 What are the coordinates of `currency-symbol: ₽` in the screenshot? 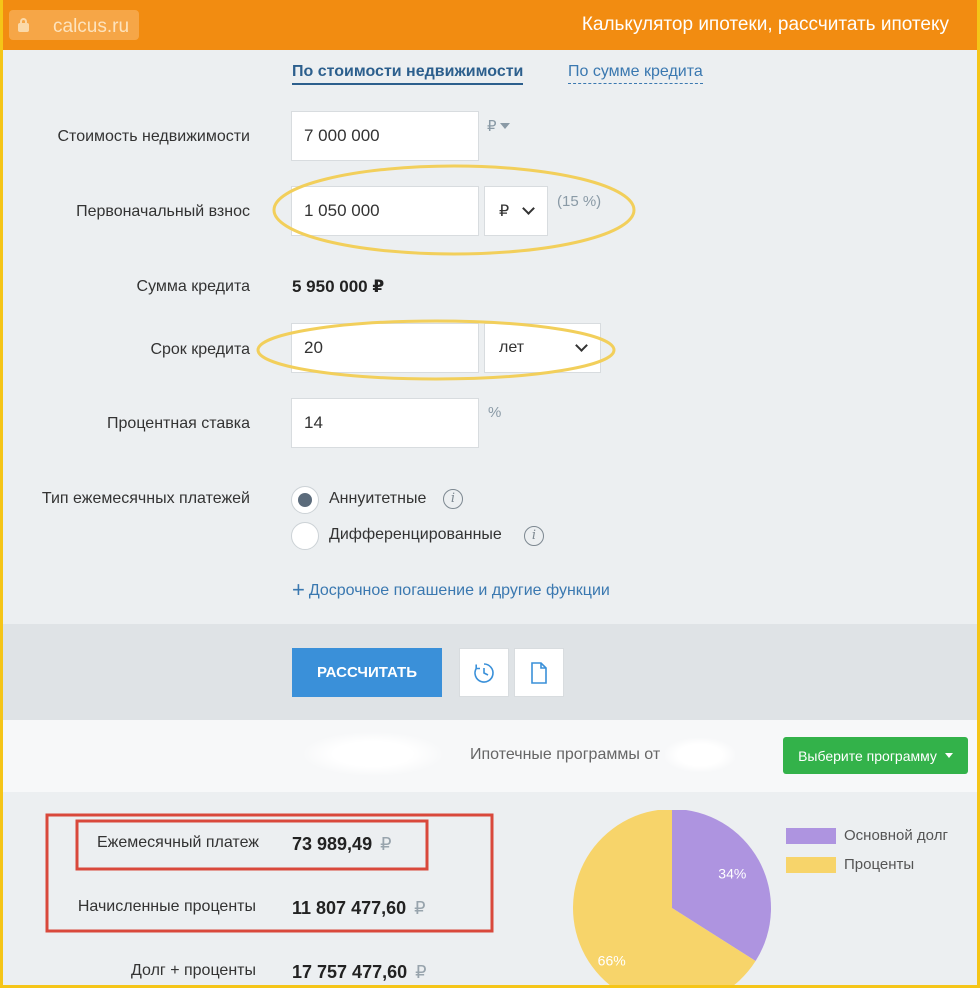 It's located at (492, 126).